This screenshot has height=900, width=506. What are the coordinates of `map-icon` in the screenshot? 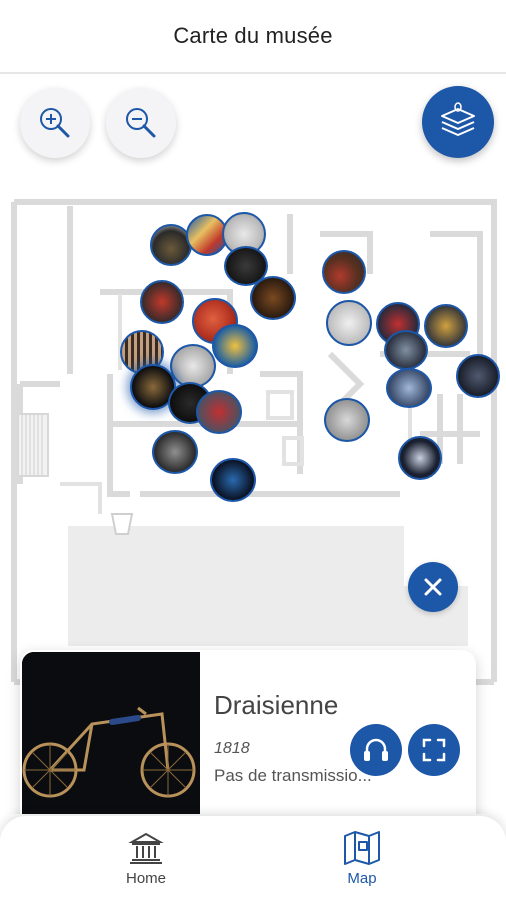 It's located at (362, 847).